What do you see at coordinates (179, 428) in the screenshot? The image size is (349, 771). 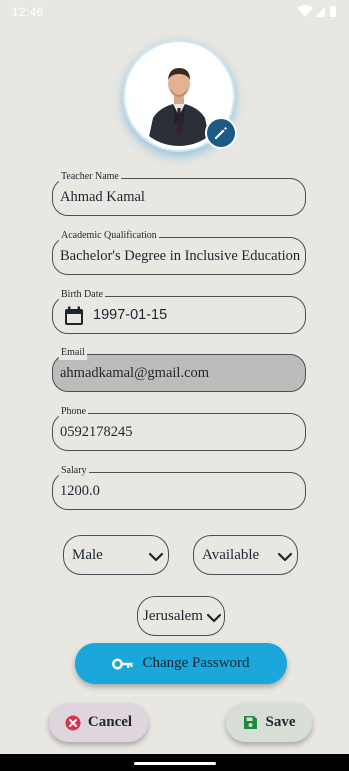 I see `phone-field: Phone 0592178245` at bounding box center [179, 428].